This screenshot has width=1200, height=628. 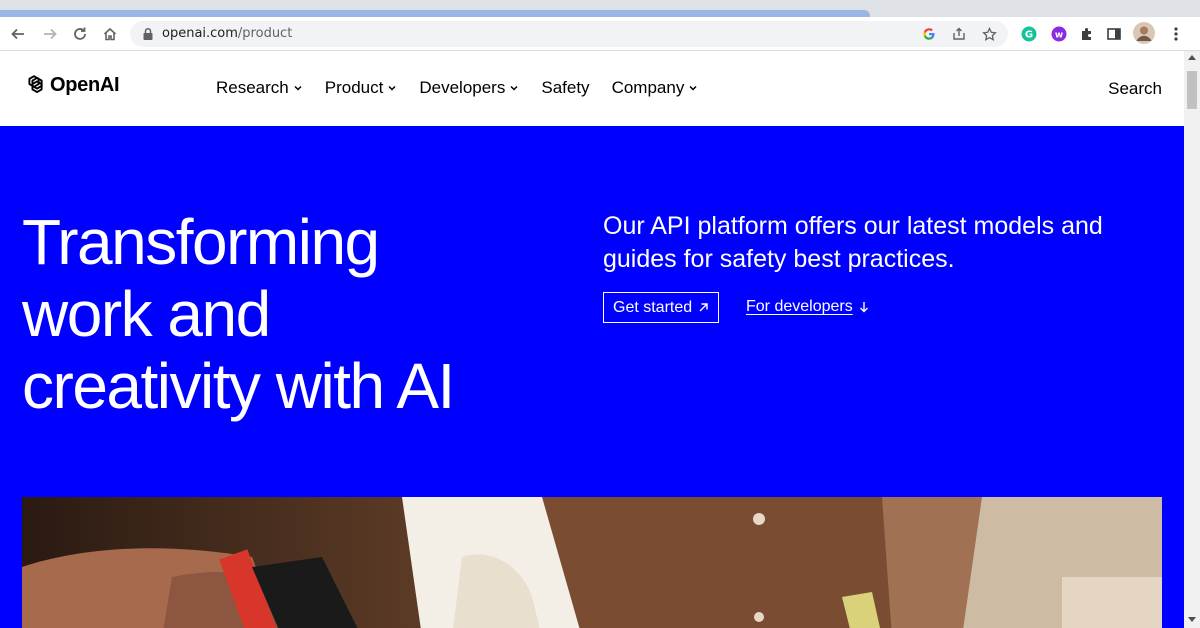 I want to click on url-text: openai.com/product, so click(x=227, y=33).